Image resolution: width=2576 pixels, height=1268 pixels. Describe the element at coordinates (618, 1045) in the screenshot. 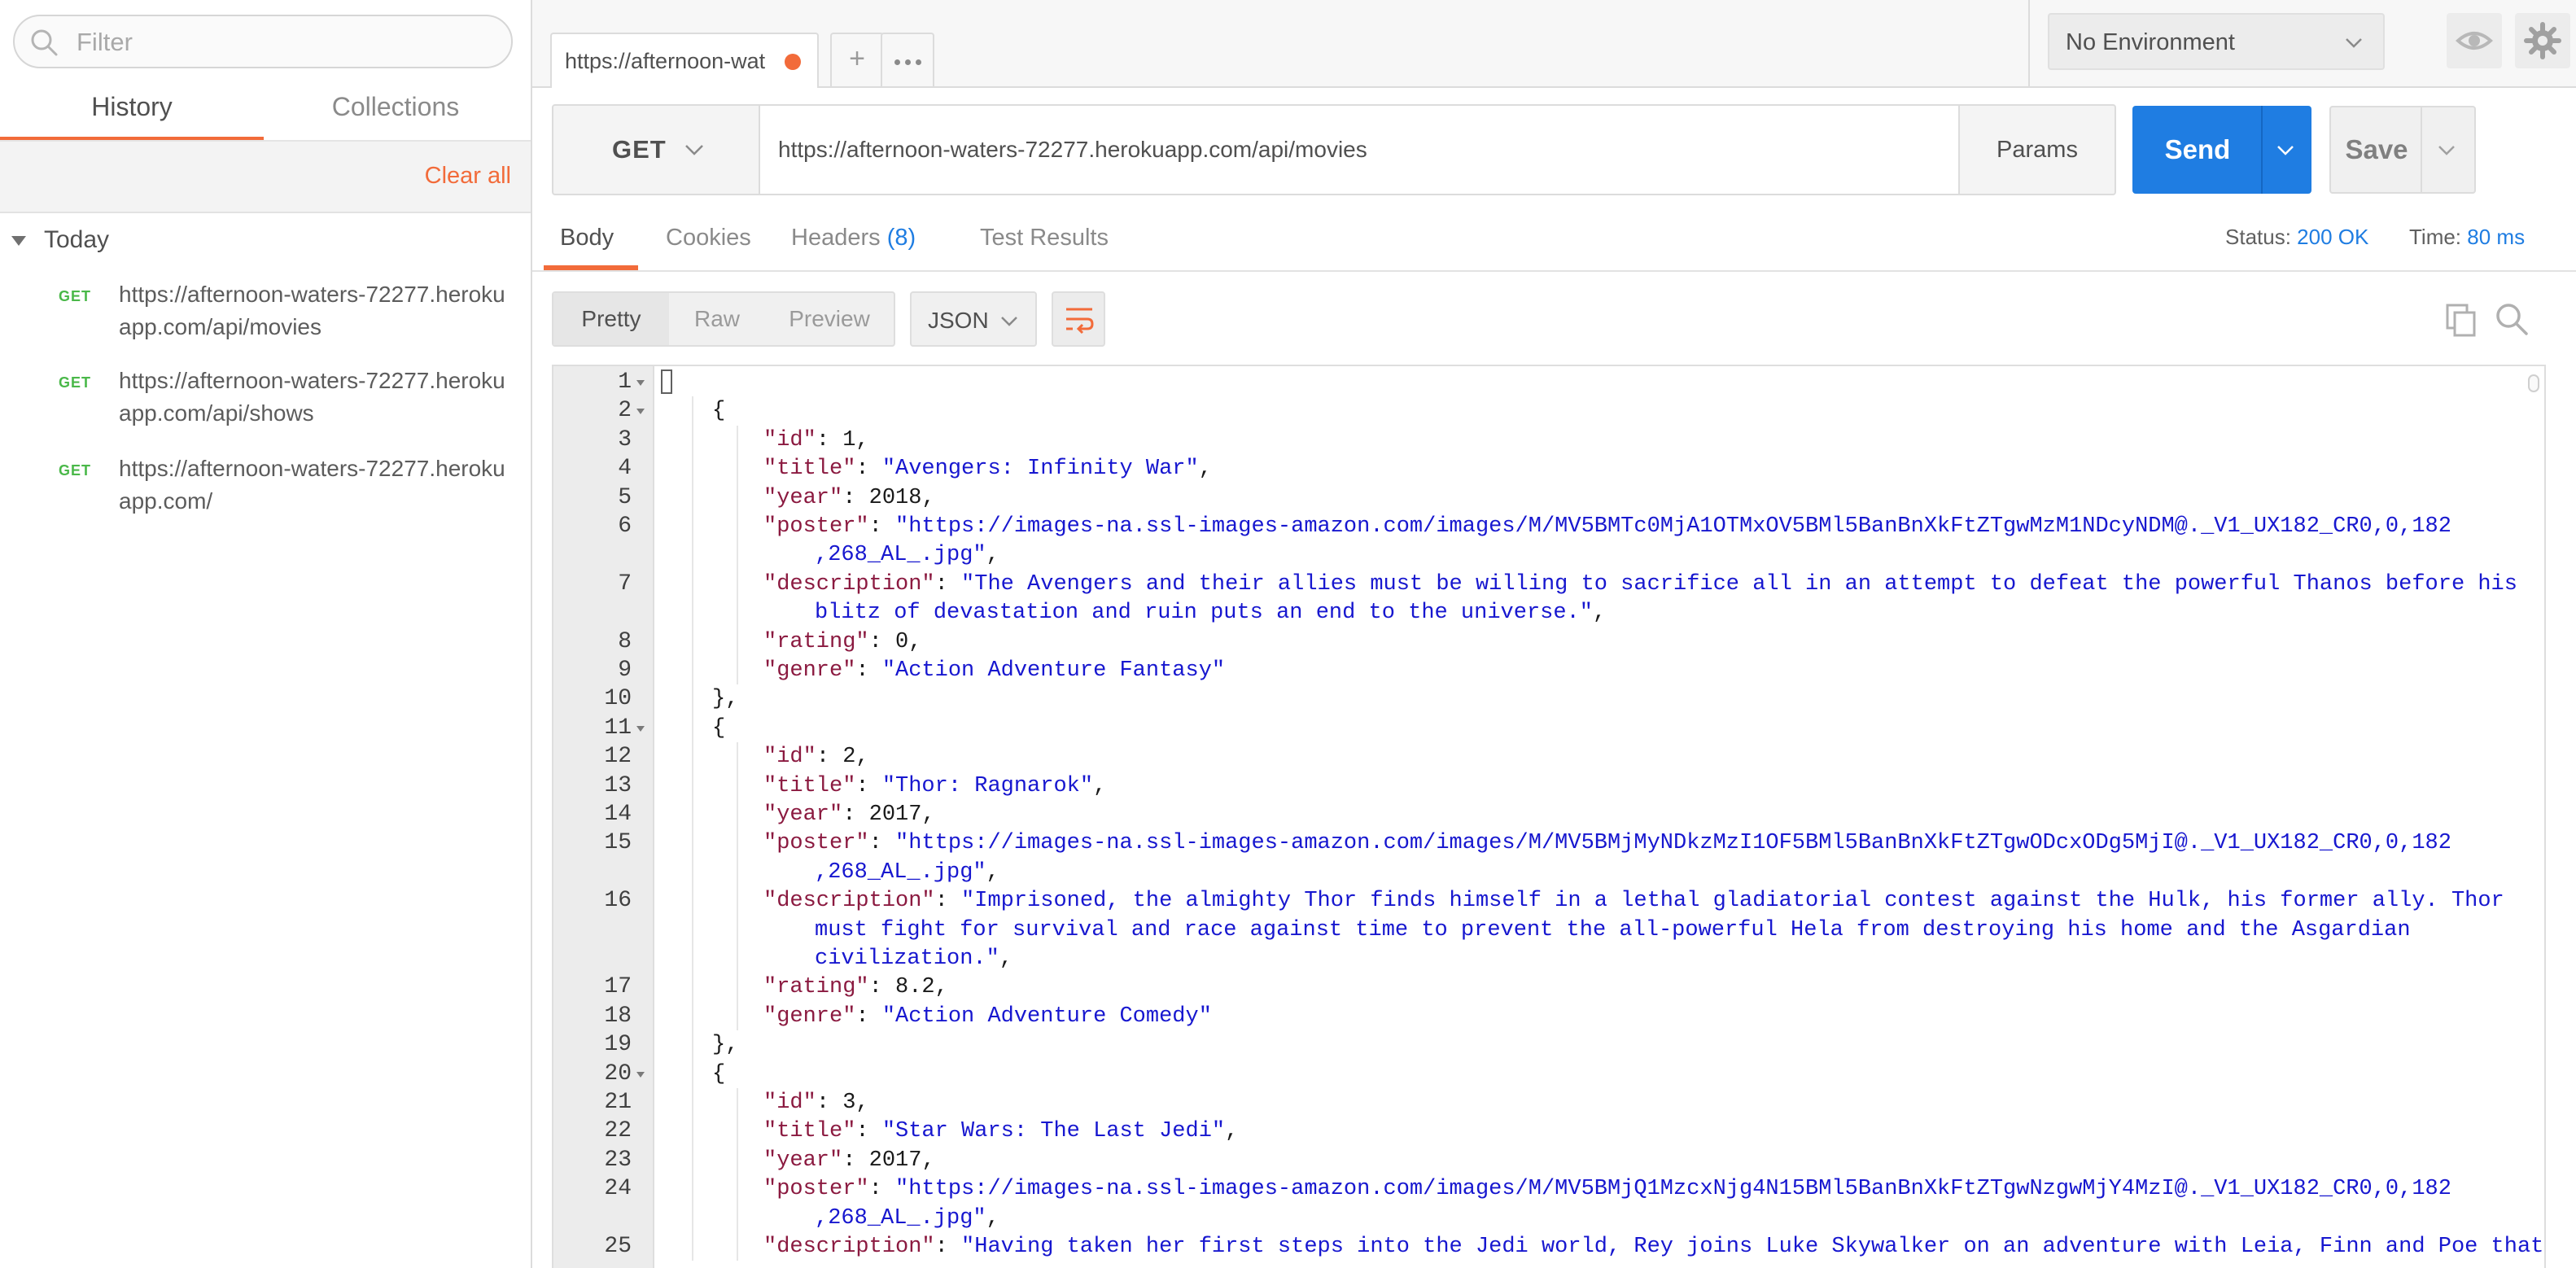

I see `line-number: 19` at that location.